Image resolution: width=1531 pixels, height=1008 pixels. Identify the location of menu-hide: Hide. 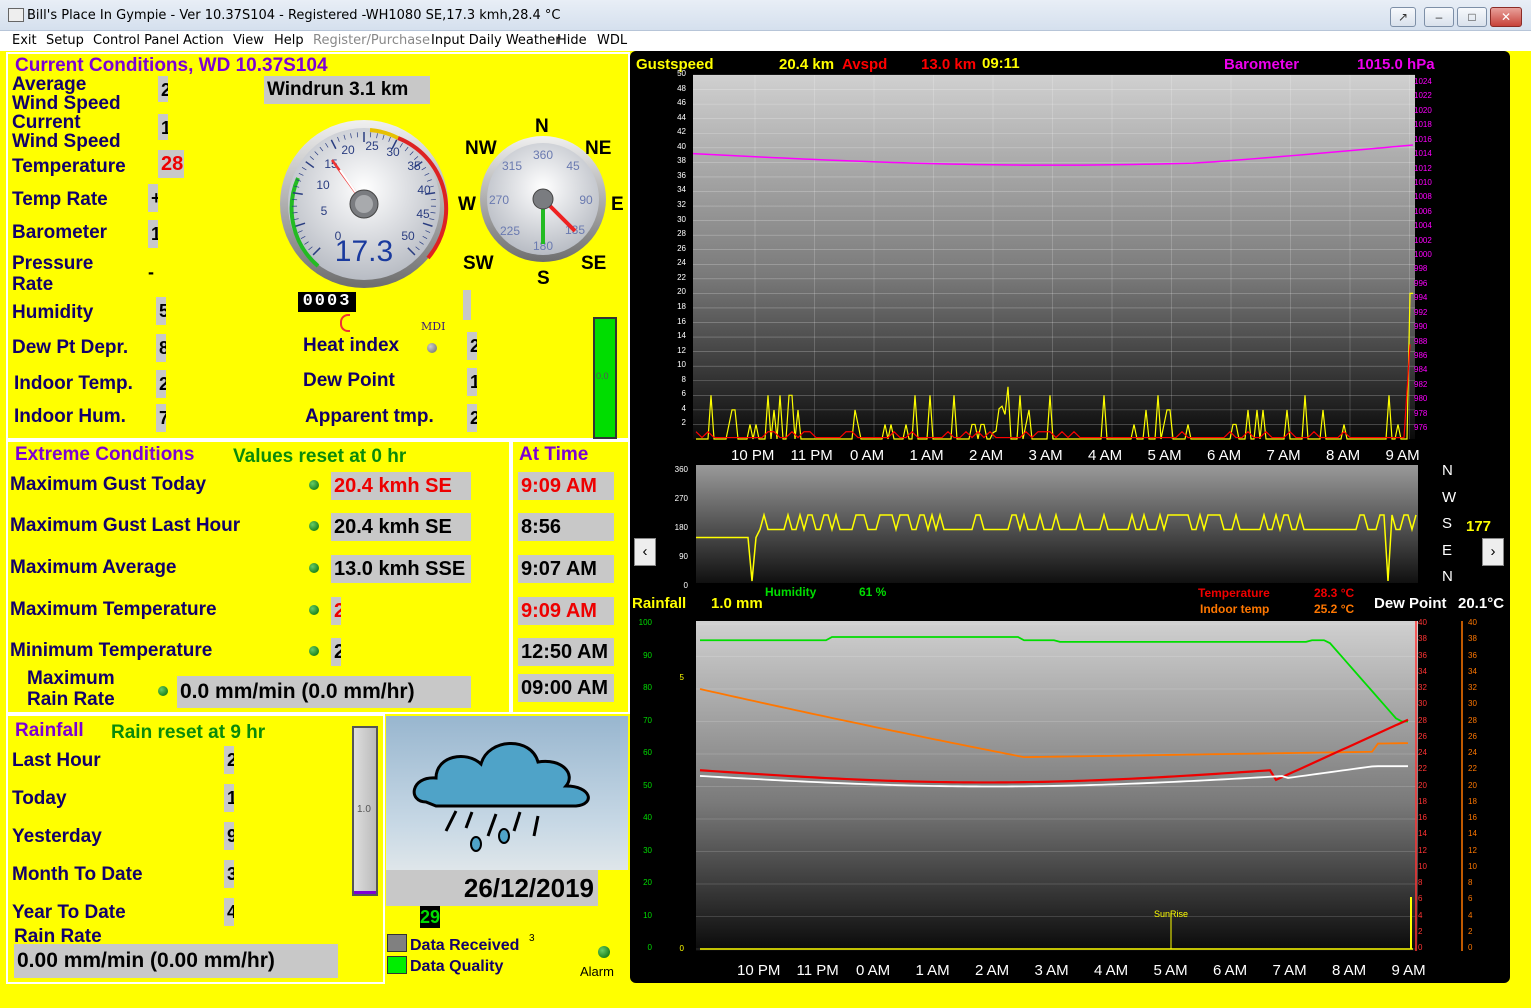
(572, 40).